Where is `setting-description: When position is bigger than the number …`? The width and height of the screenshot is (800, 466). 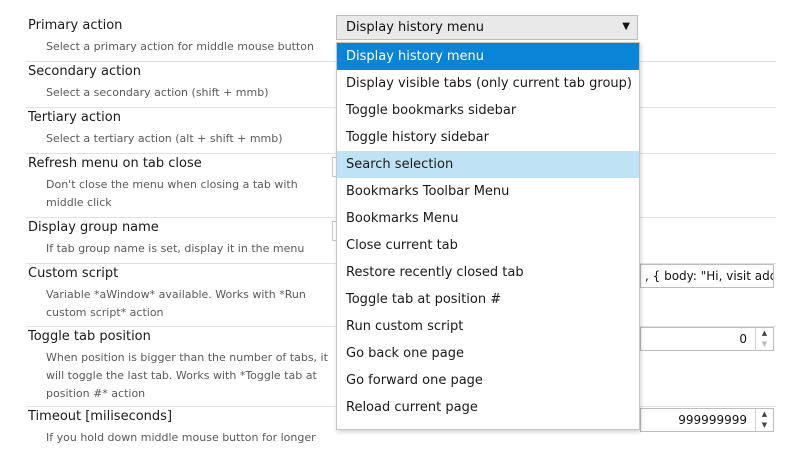
setting-description: When position is bigger than the number … is located at coordinates (187, 375).